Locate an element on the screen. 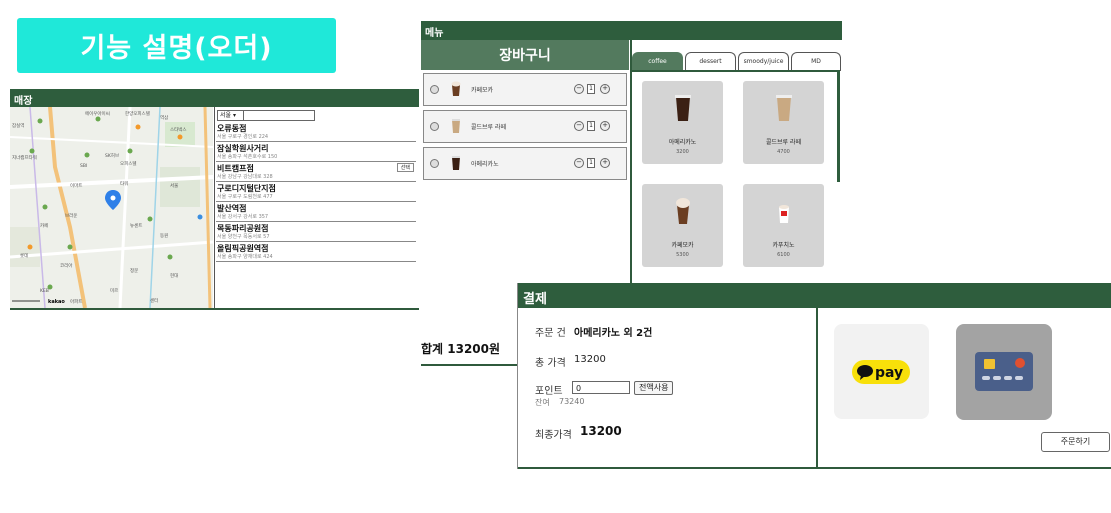  balance-label: 잔여 is located at coordinates (542, 402).